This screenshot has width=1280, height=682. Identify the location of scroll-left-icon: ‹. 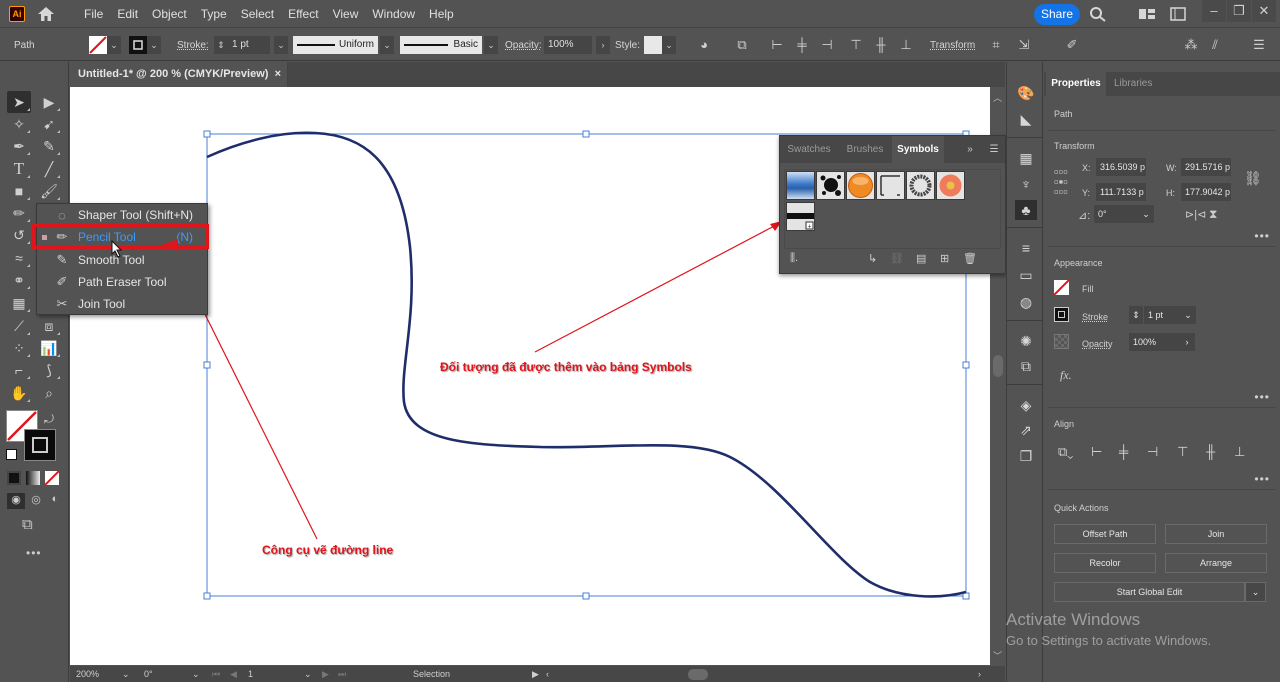
(547, 674).